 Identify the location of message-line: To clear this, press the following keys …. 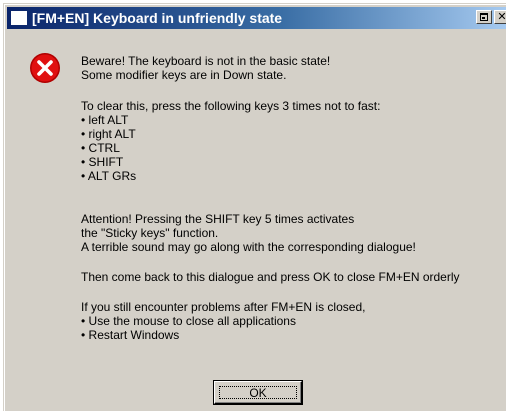
(231, 106).